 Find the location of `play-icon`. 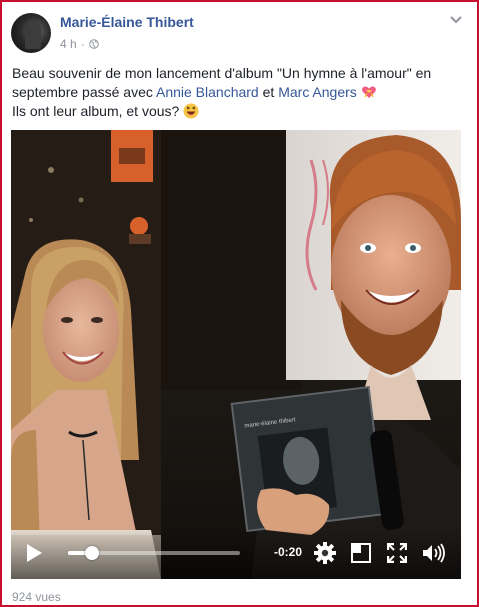

play-icon is located at coordinates (34, 553).